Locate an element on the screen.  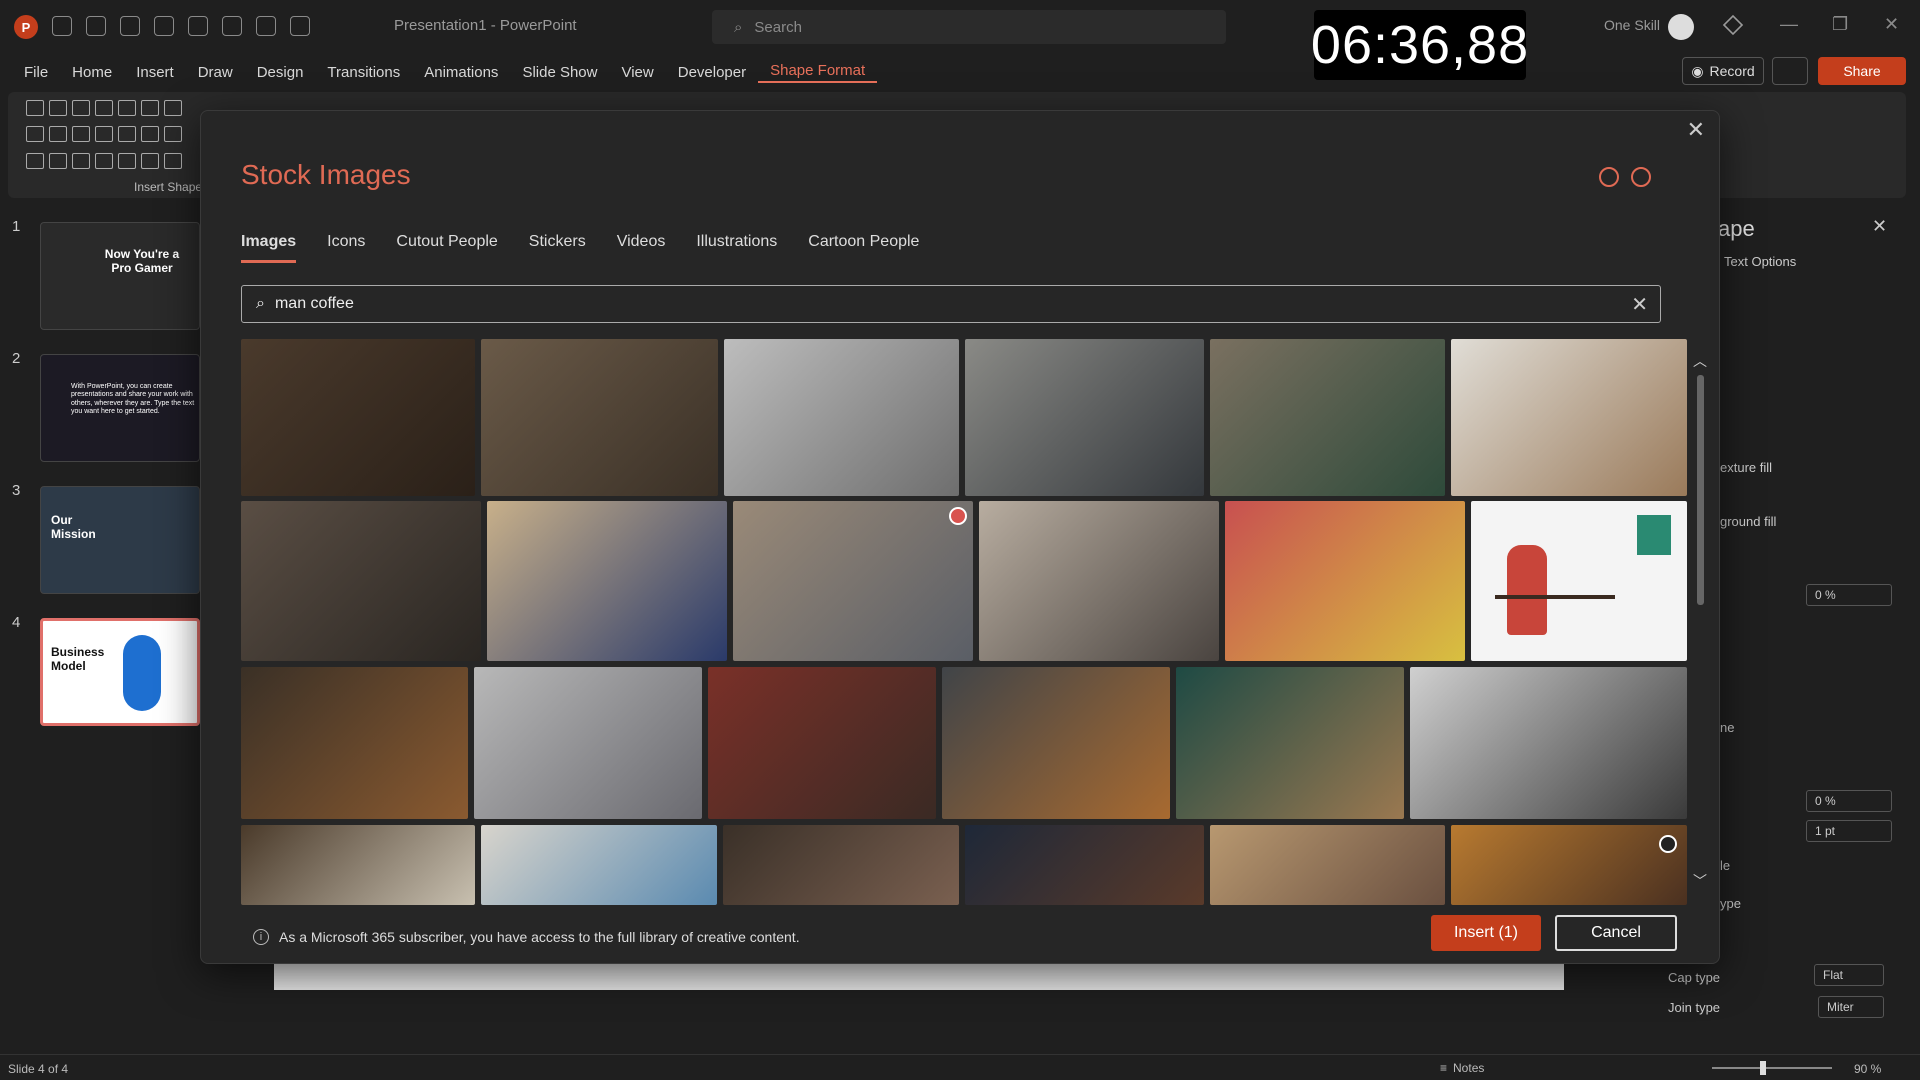
smile-feedback-icon is located at coordinates (1609, 177).